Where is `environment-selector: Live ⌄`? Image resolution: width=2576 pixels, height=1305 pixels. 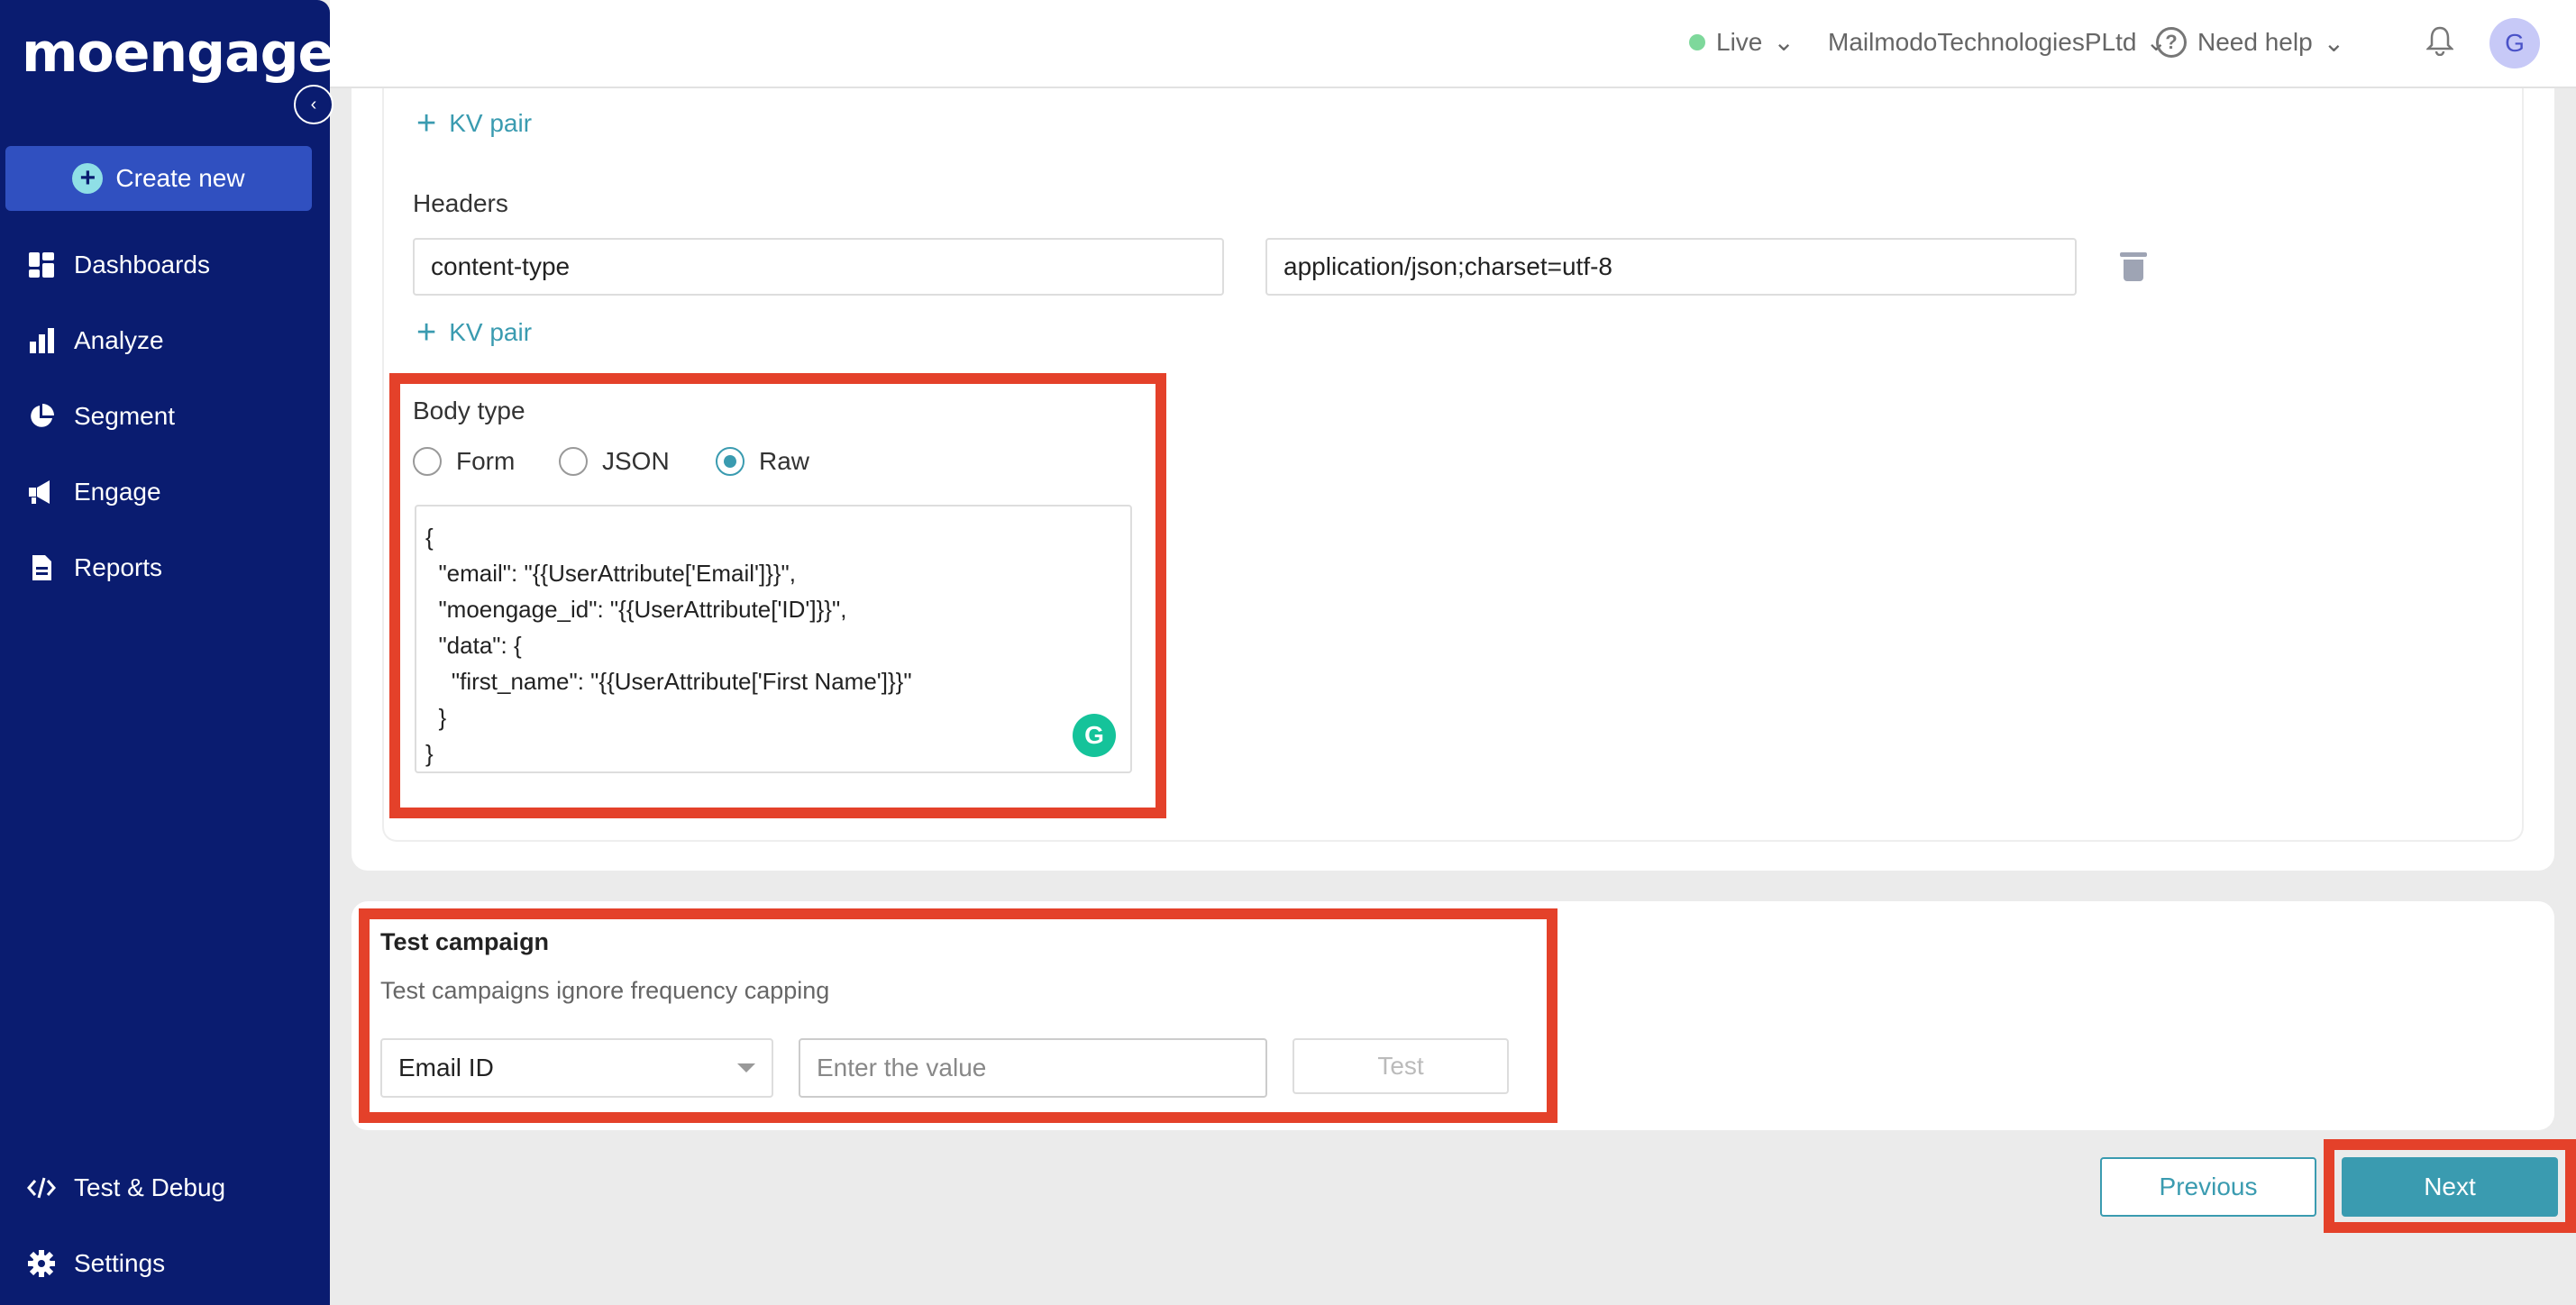 environment-selector: Live ⌄ is located at coordinates (1742, 42).